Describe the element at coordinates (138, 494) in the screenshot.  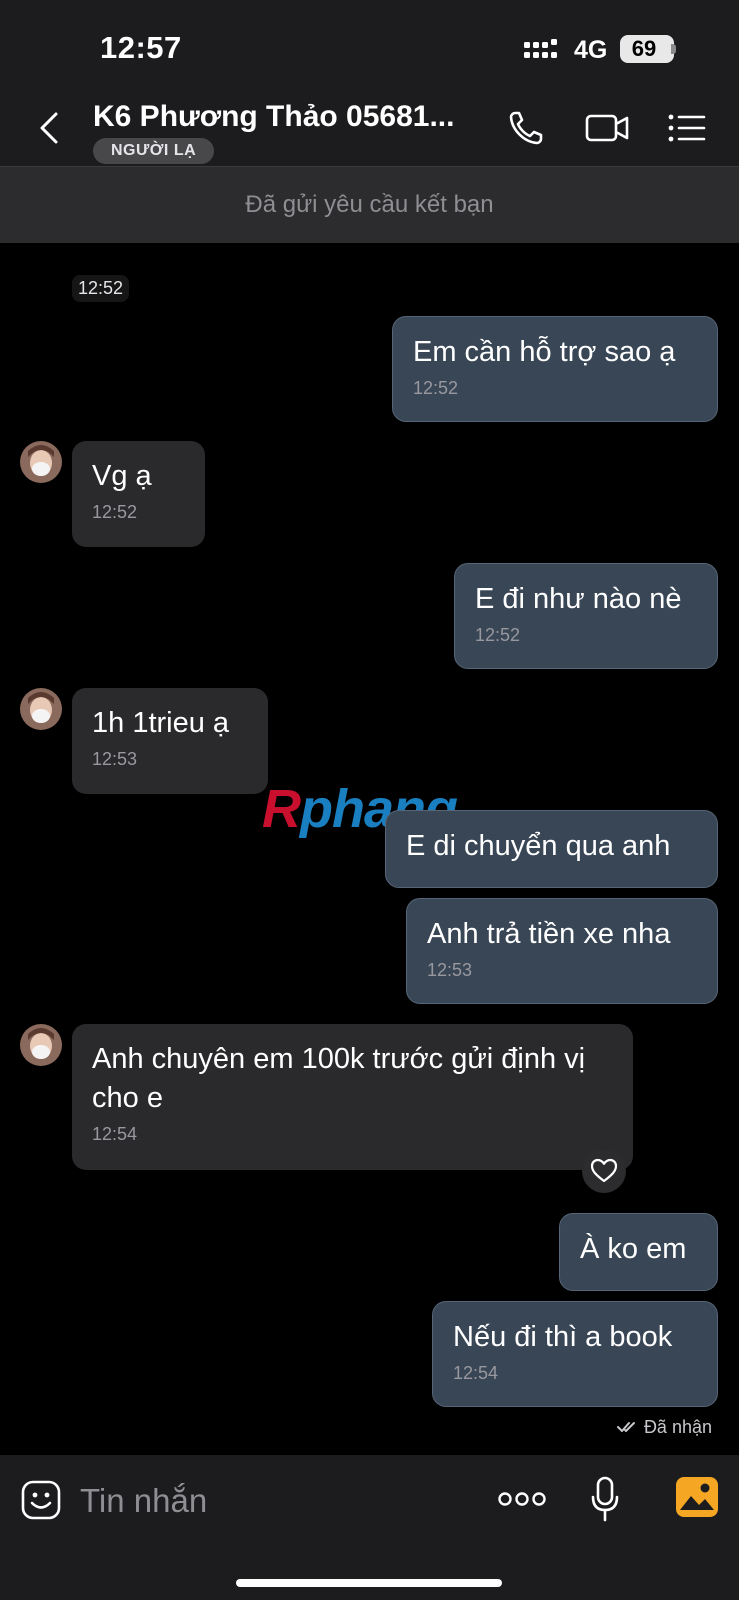
I see `message-bubble-incoming: Vg ạ 12:52` at that location.